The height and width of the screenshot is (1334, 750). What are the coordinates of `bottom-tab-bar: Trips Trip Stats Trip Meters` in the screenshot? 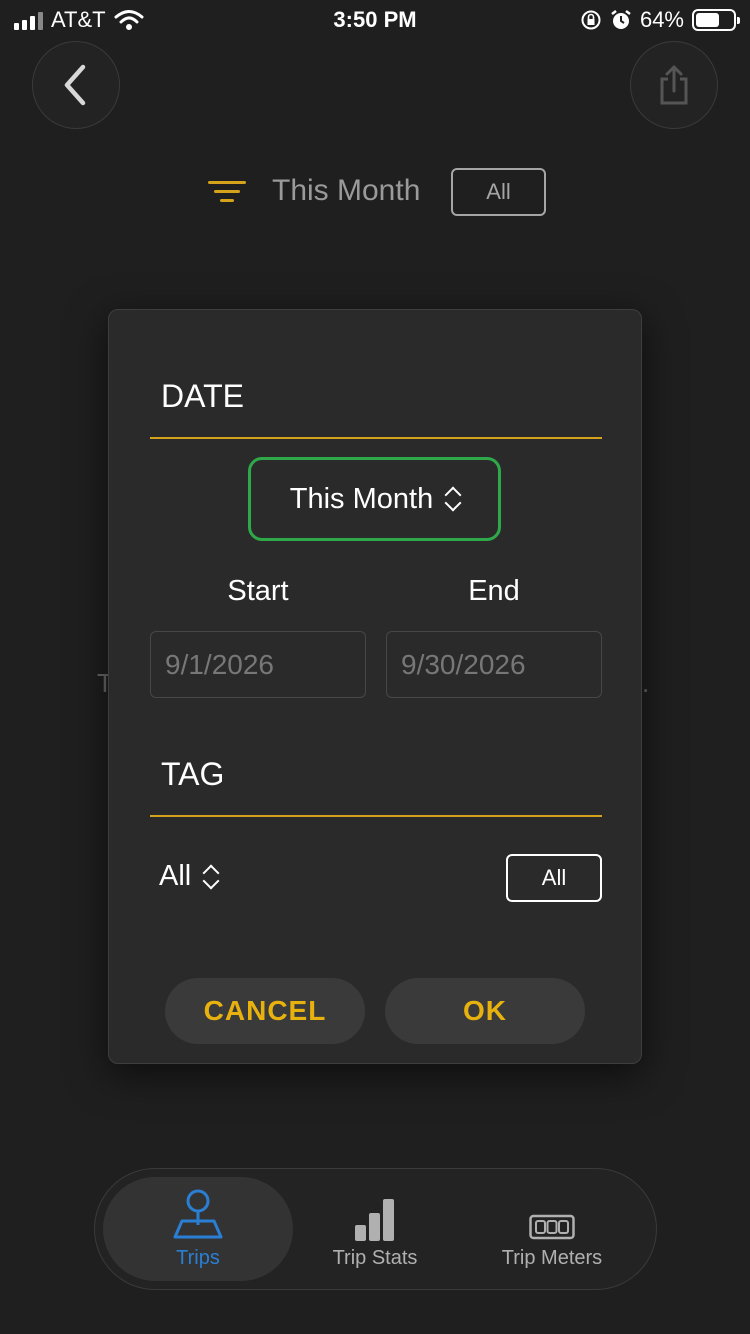 It's located at (375, 1229).